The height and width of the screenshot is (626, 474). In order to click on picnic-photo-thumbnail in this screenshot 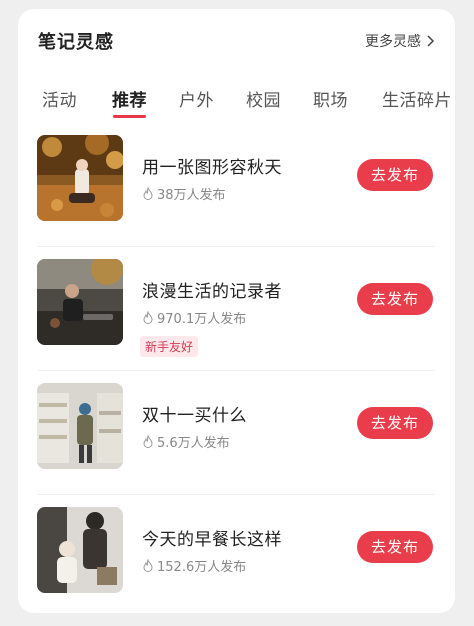, I will do `click(80, 302)`.